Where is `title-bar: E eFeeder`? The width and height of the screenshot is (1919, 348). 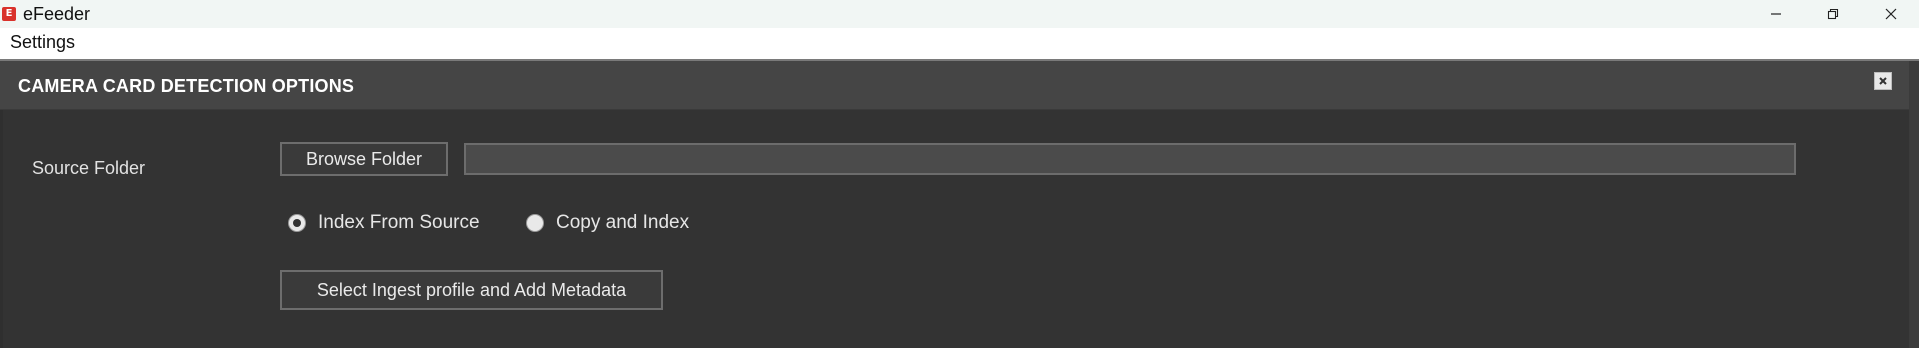 title-bar: E eFeeder is located at coordinates (959, 14).